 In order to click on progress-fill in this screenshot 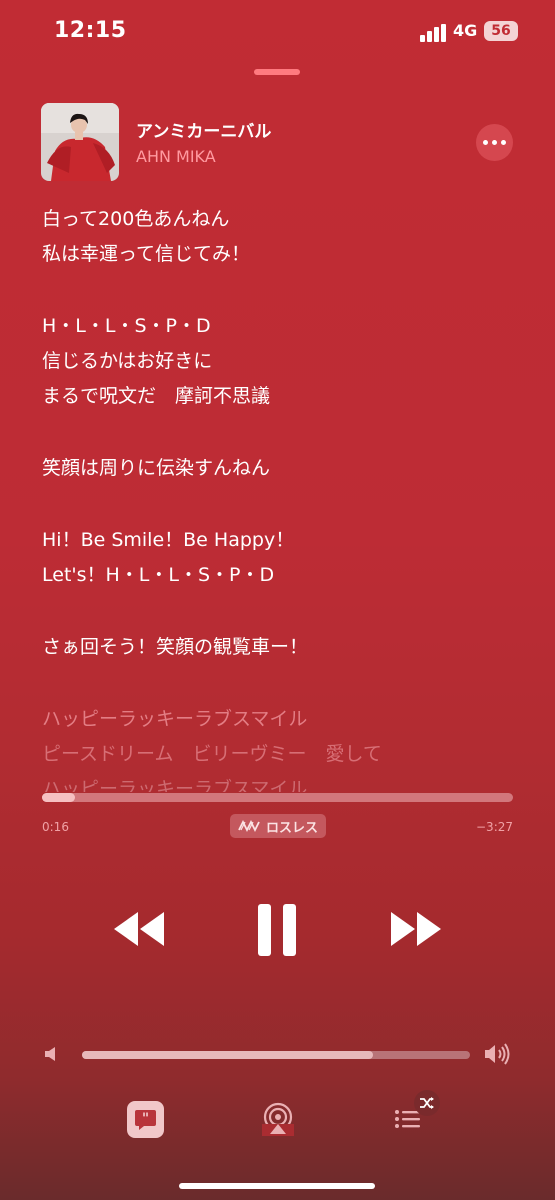, I will do `click(58, 797)`.